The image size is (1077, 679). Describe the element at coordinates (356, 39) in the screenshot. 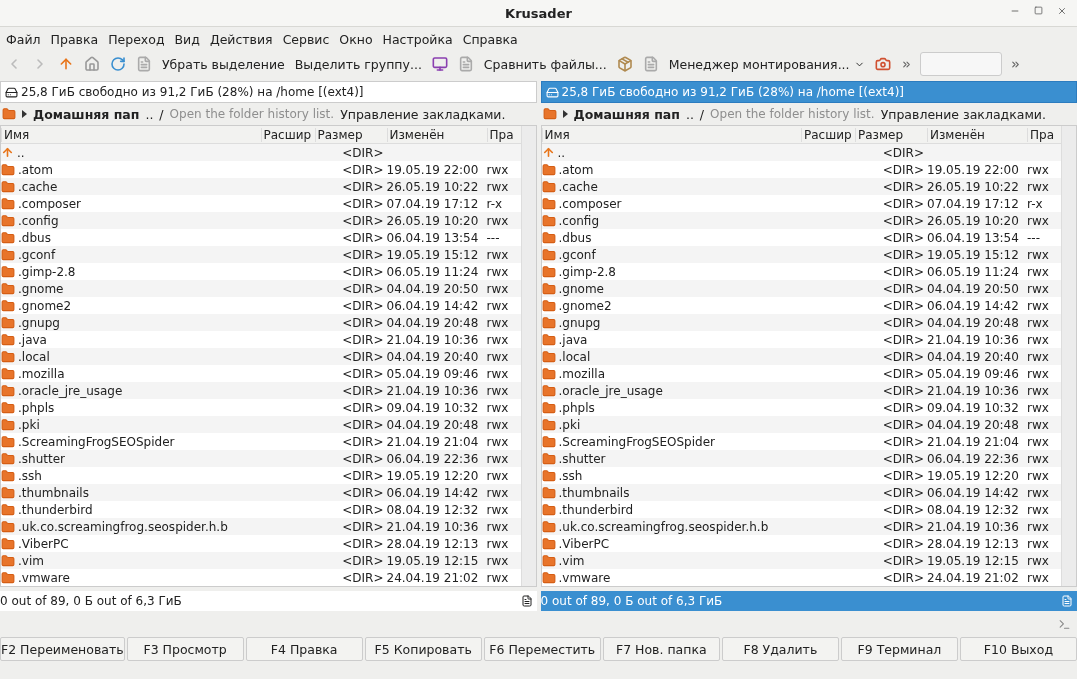

I see `menu-item: Окно` at that location.